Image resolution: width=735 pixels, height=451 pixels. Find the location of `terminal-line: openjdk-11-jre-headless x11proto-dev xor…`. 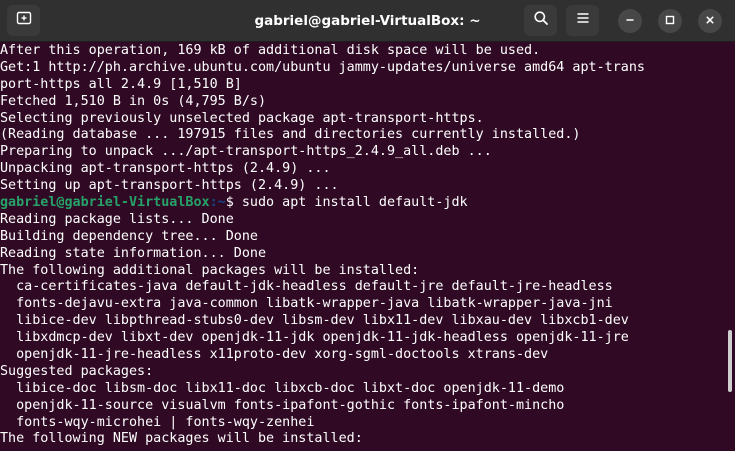

terminal-line: openjdk-11-jre-headless x11proto-dev xor… is located at coordinates (274, 355).